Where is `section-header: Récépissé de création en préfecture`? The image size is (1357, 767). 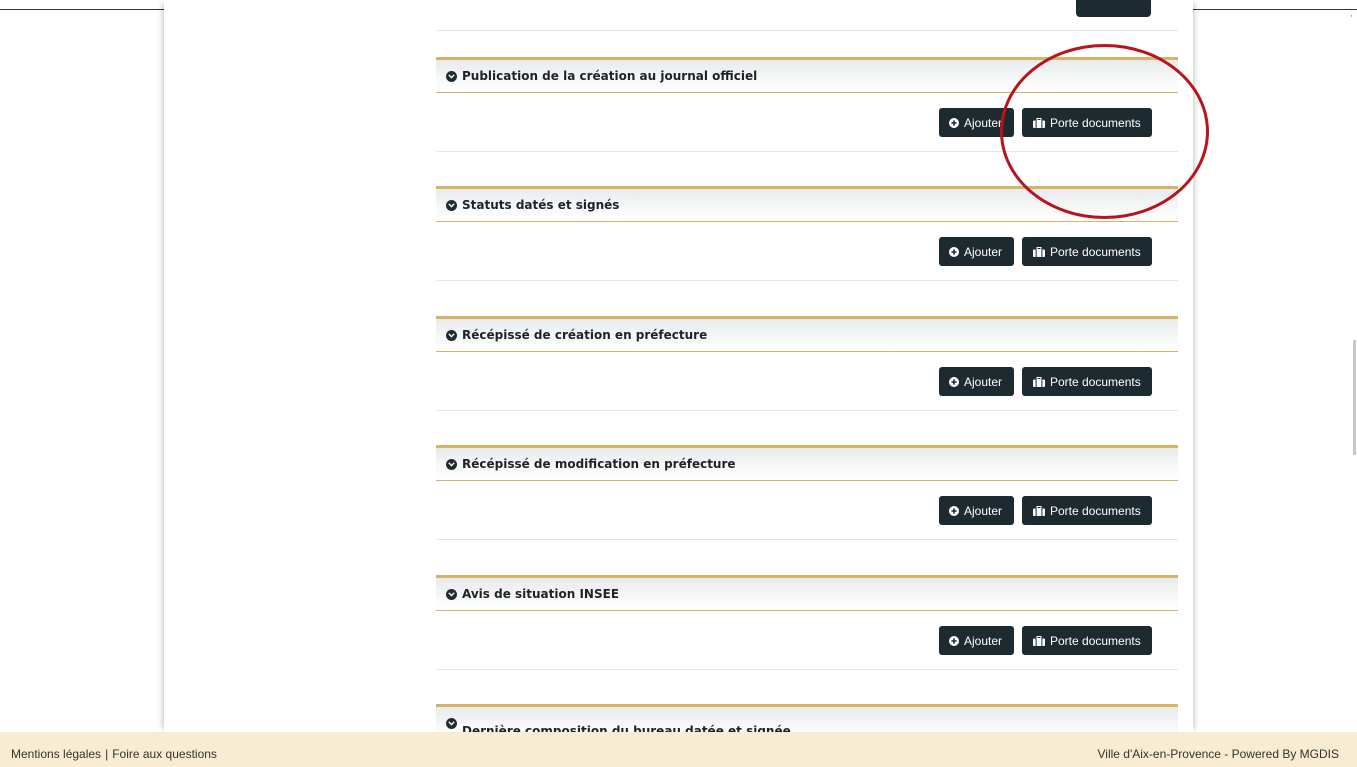
section-header: Récépissé de création en préfecture is located at coordinates (807, 334).